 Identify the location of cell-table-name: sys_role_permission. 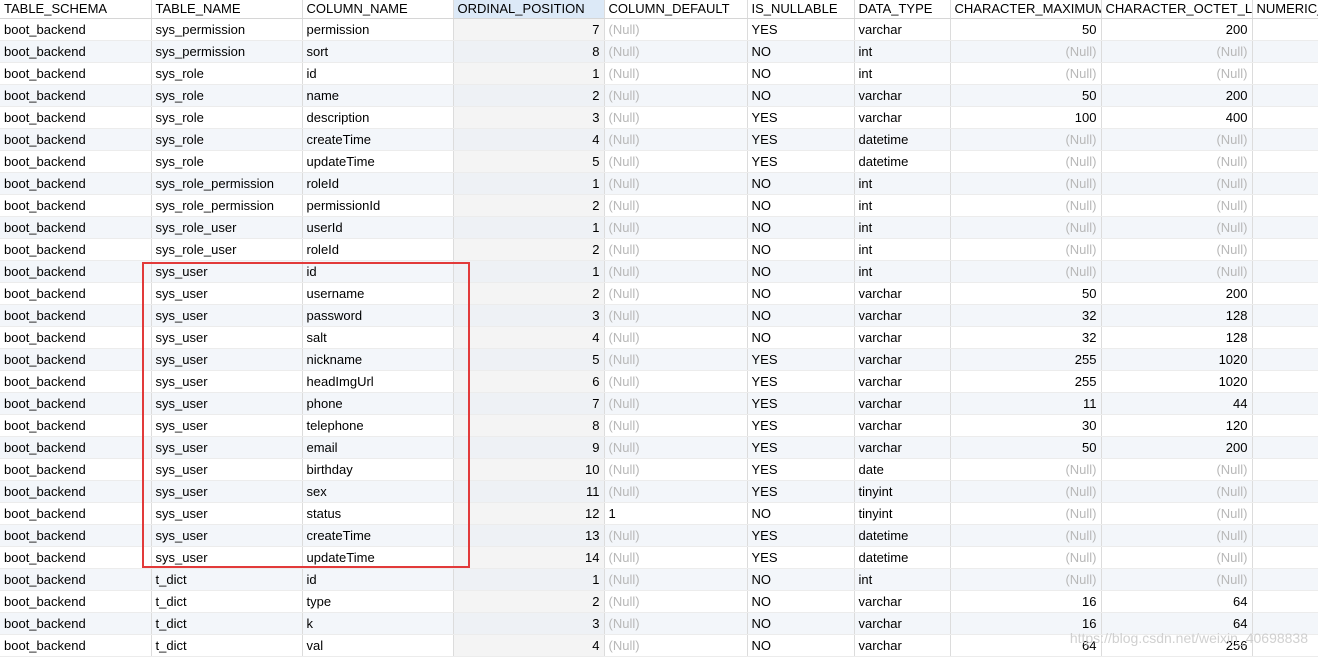
(227, 183).